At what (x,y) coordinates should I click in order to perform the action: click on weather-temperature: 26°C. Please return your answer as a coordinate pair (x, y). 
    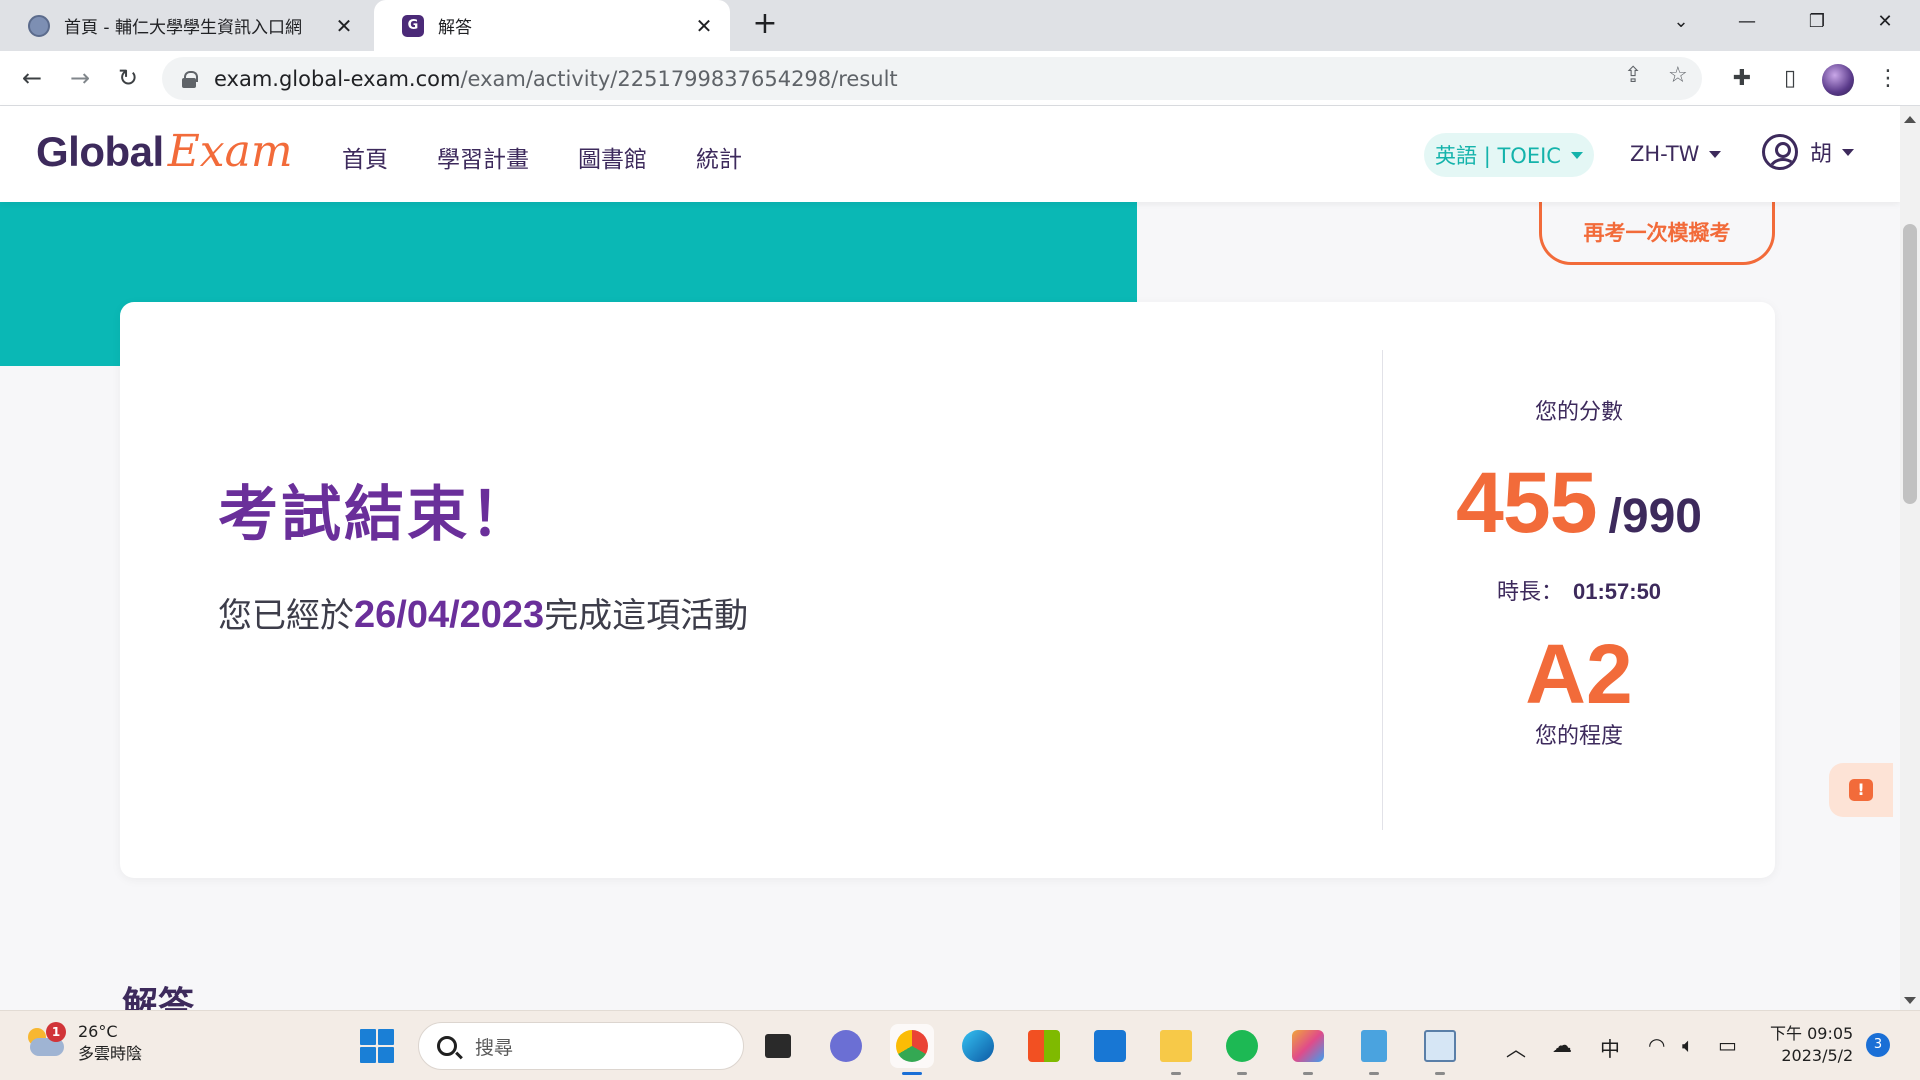
    Looking at the image, I should click on (98, 1031).